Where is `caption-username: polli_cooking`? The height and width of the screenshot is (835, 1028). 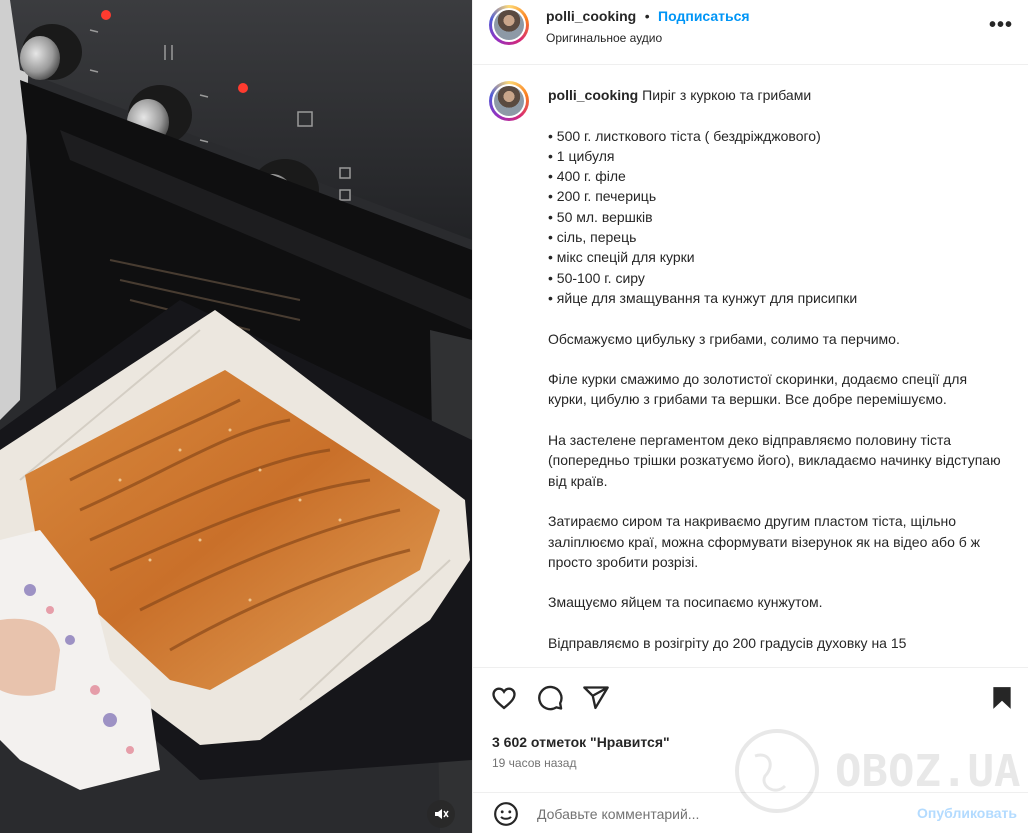
caption-username: polli_cooking is located at coordinates (593, 95).